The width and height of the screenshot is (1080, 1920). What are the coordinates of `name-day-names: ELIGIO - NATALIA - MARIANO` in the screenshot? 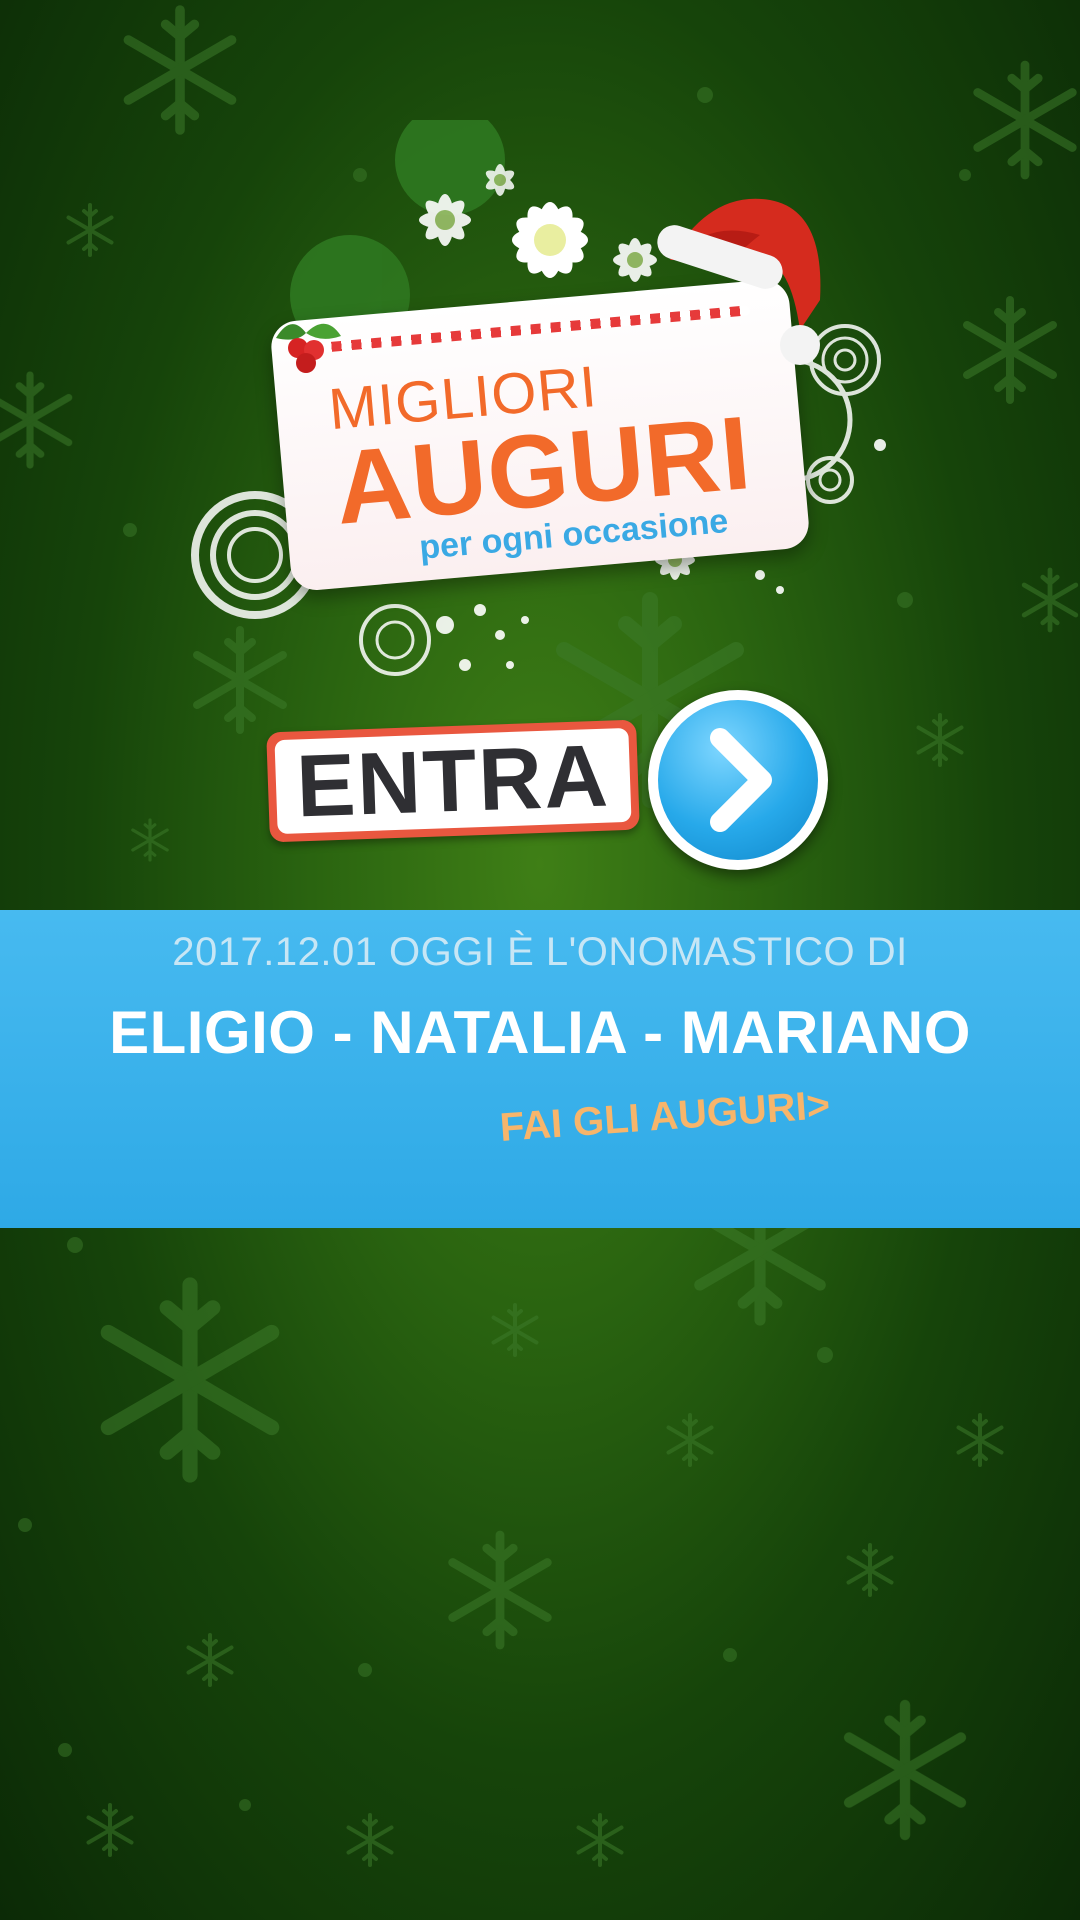 It's located at (540, 1032).